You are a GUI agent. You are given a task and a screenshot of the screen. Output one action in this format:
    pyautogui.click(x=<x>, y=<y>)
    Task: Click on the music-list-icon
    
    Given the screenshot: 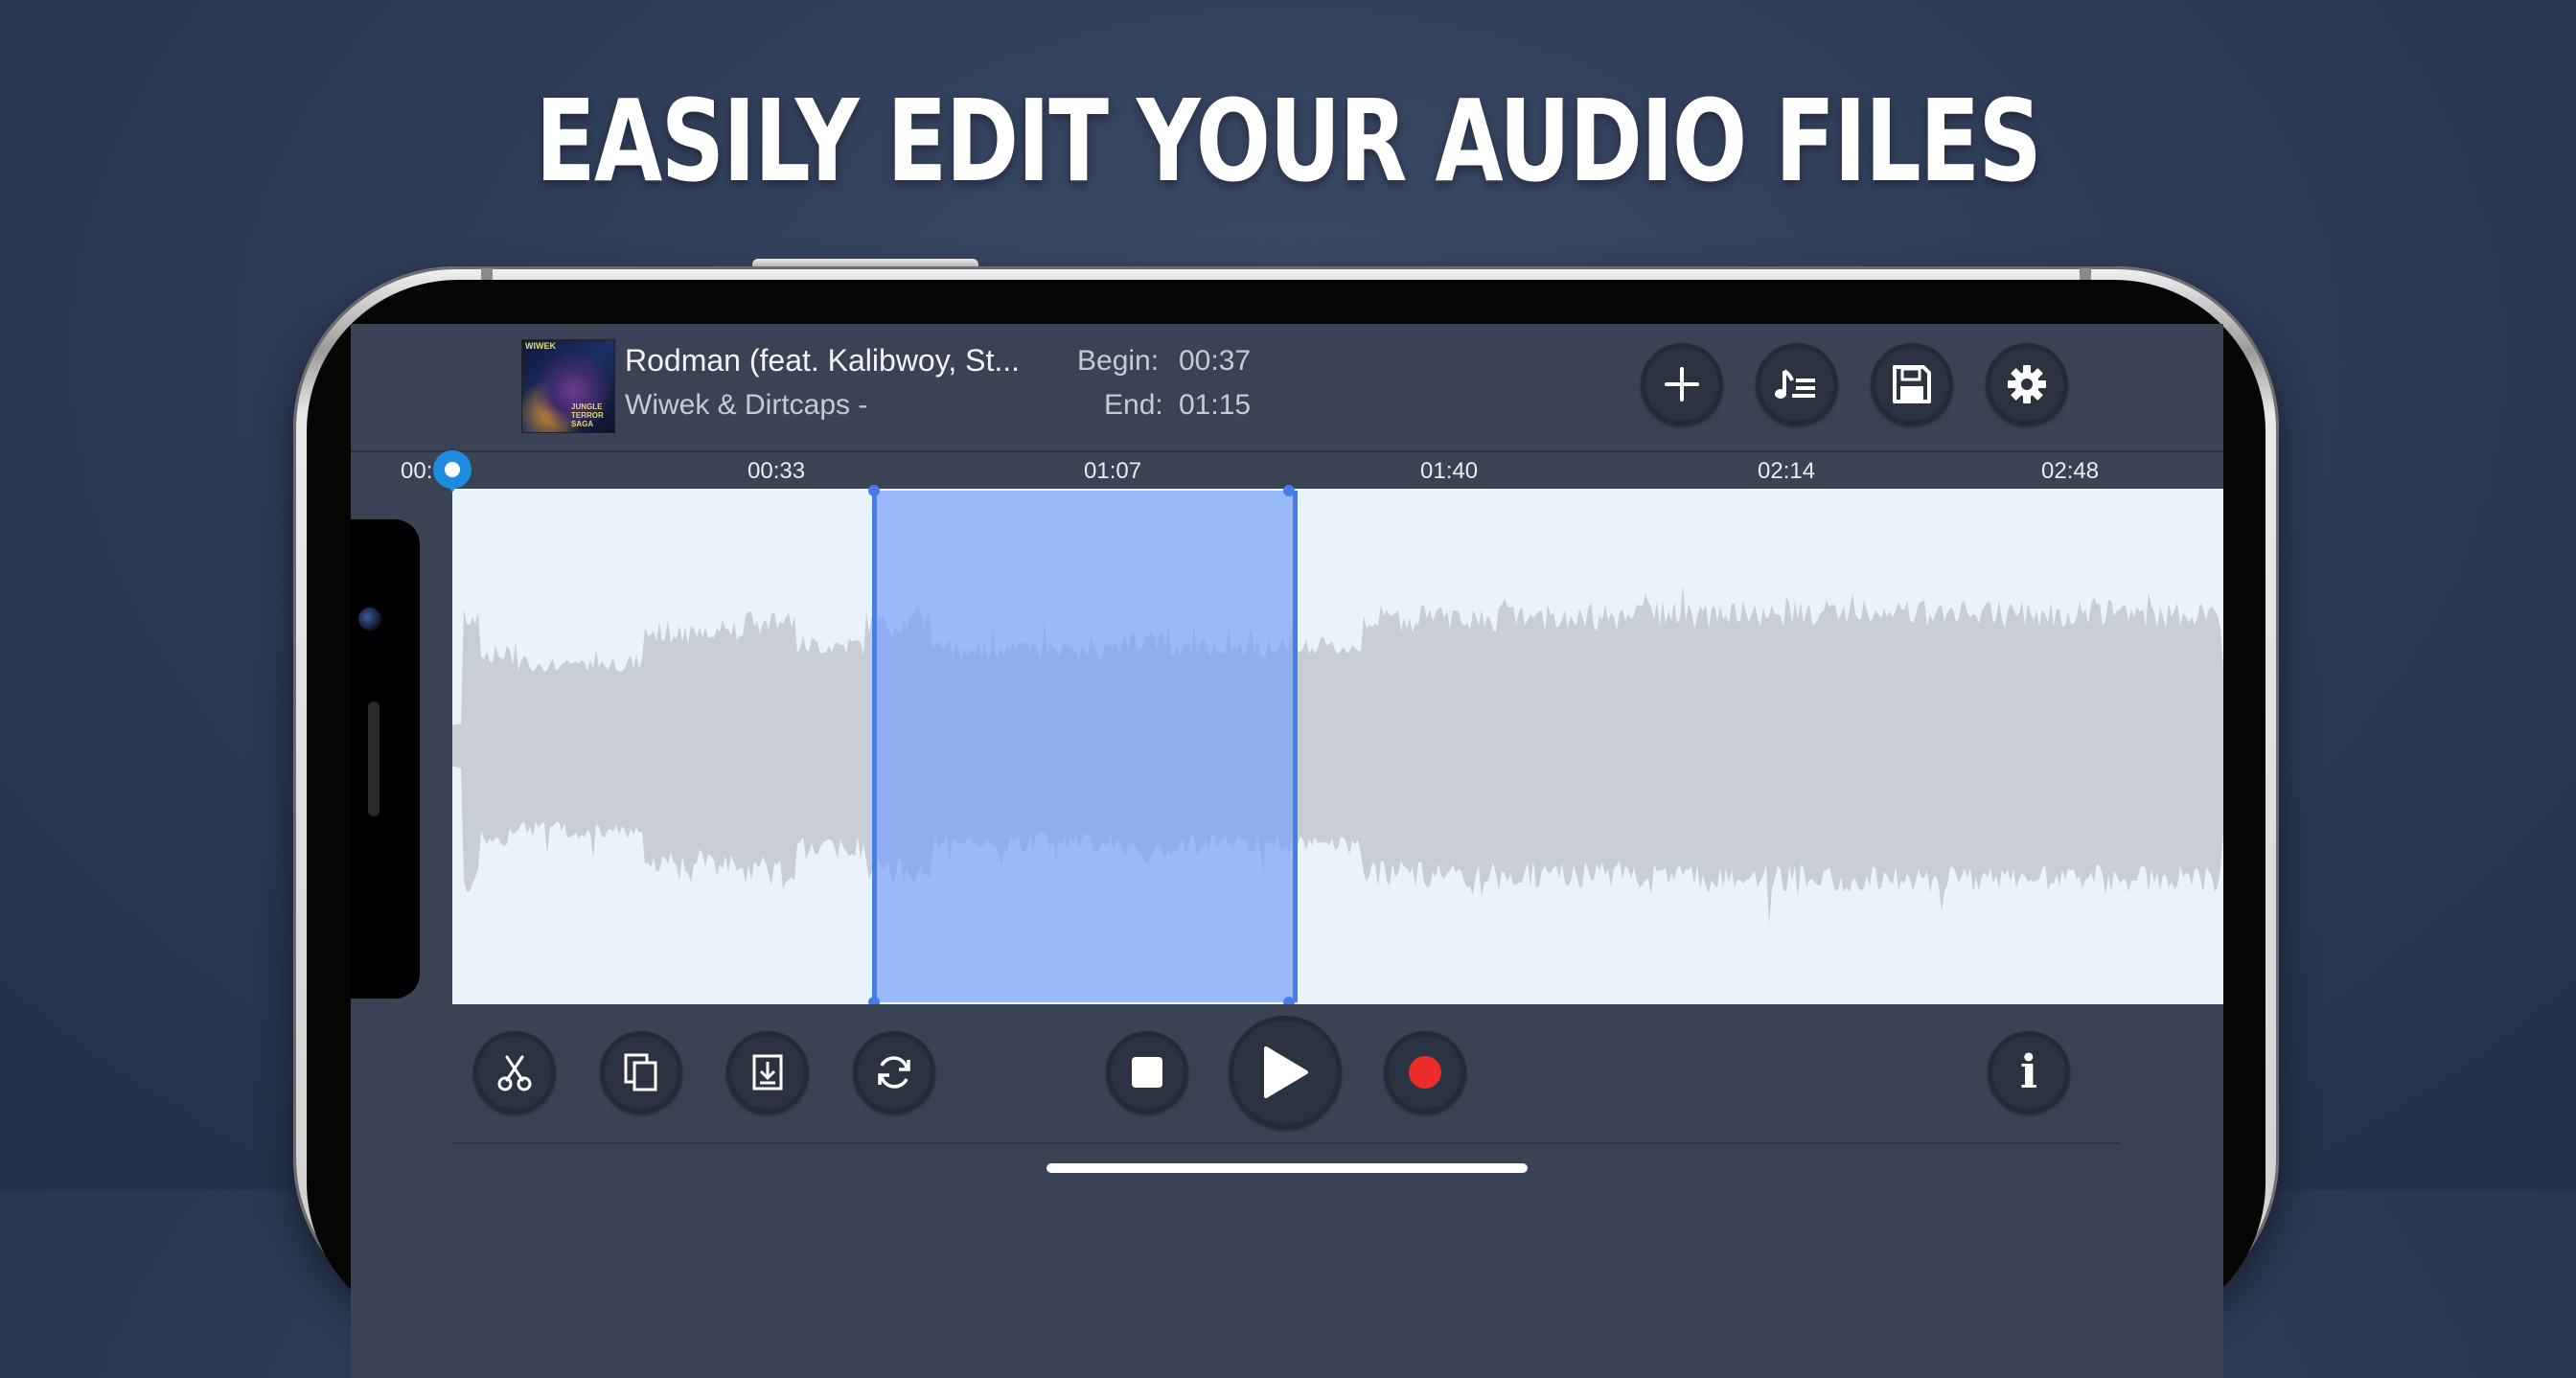 What is the action you would take?
    pyautogui.click(x=1795, y=384)
    